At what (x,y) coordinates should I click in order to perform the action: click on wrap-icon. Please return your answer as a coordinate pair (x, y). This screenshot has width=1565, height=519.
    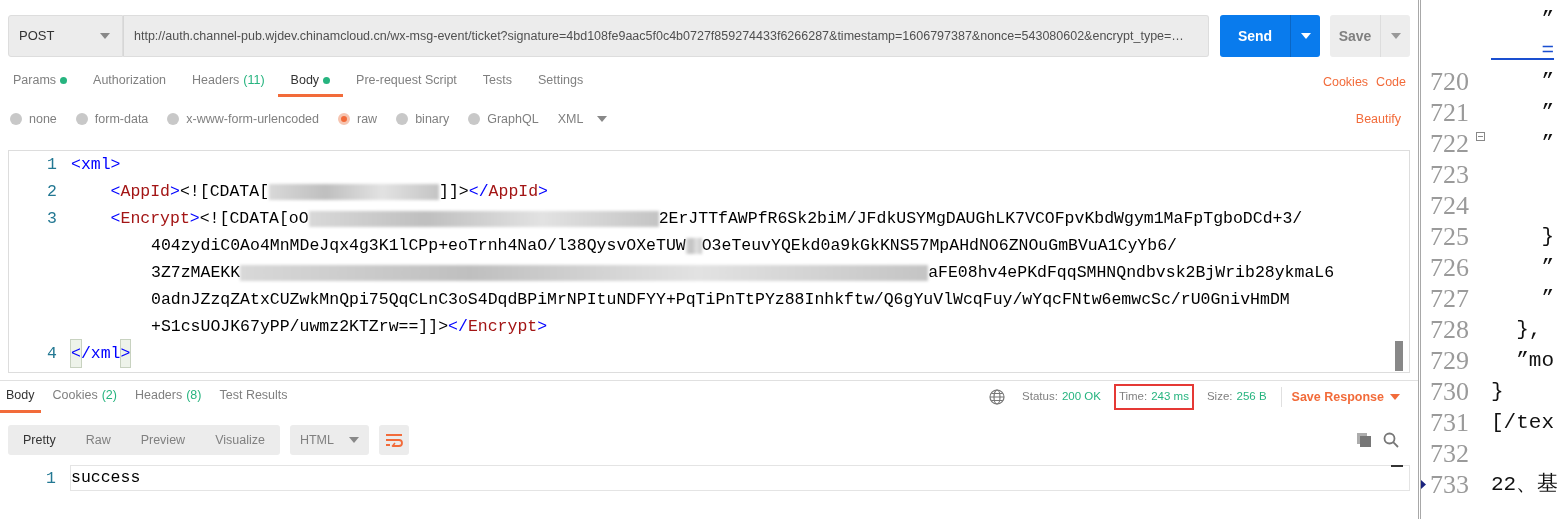
    Looking at the image, I should click on (393, 440).